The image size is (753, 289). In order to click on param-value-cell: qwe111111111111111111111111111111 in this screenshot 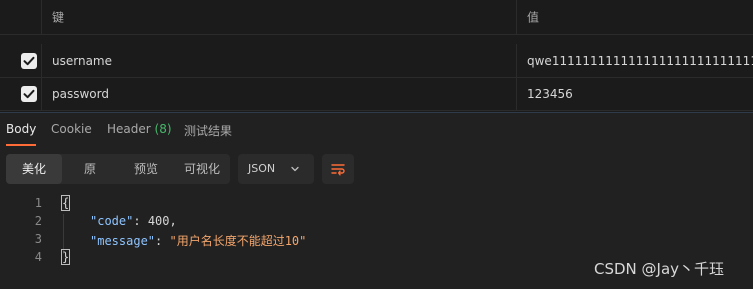, I will do `click(635, 60)`.